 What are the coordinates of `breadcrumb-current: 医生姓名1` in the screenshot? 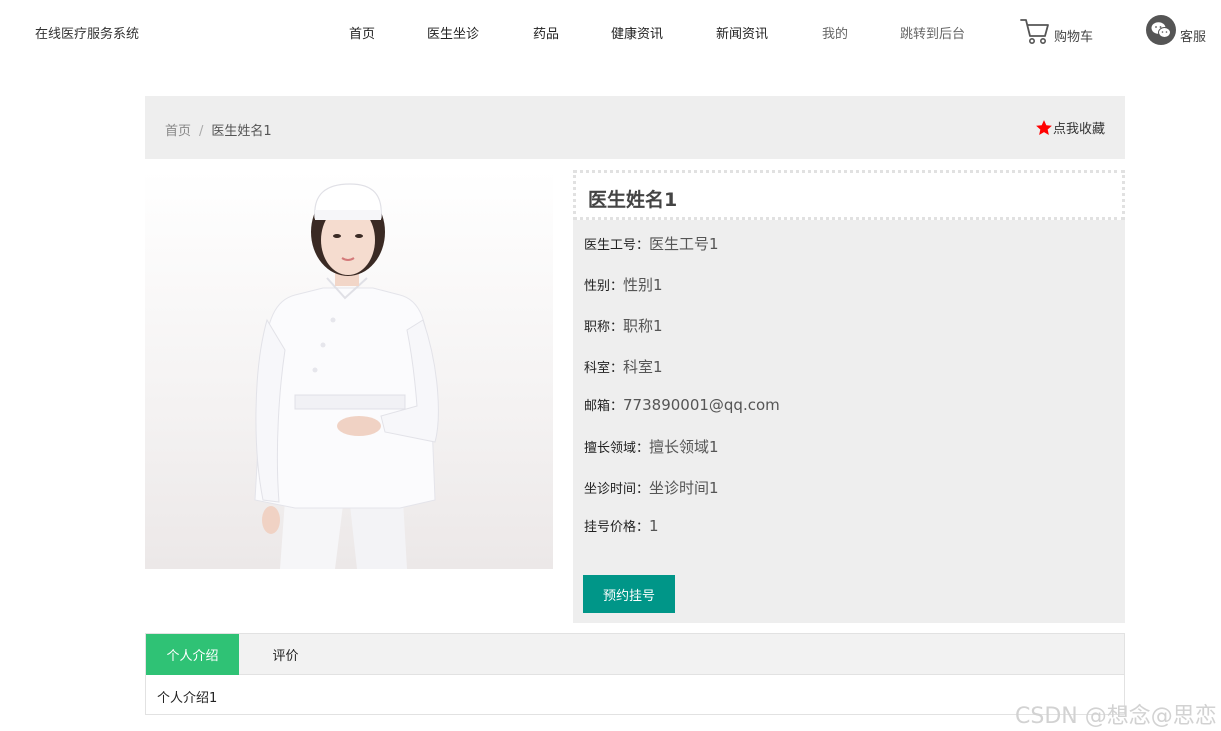 It's located at (241, 131).